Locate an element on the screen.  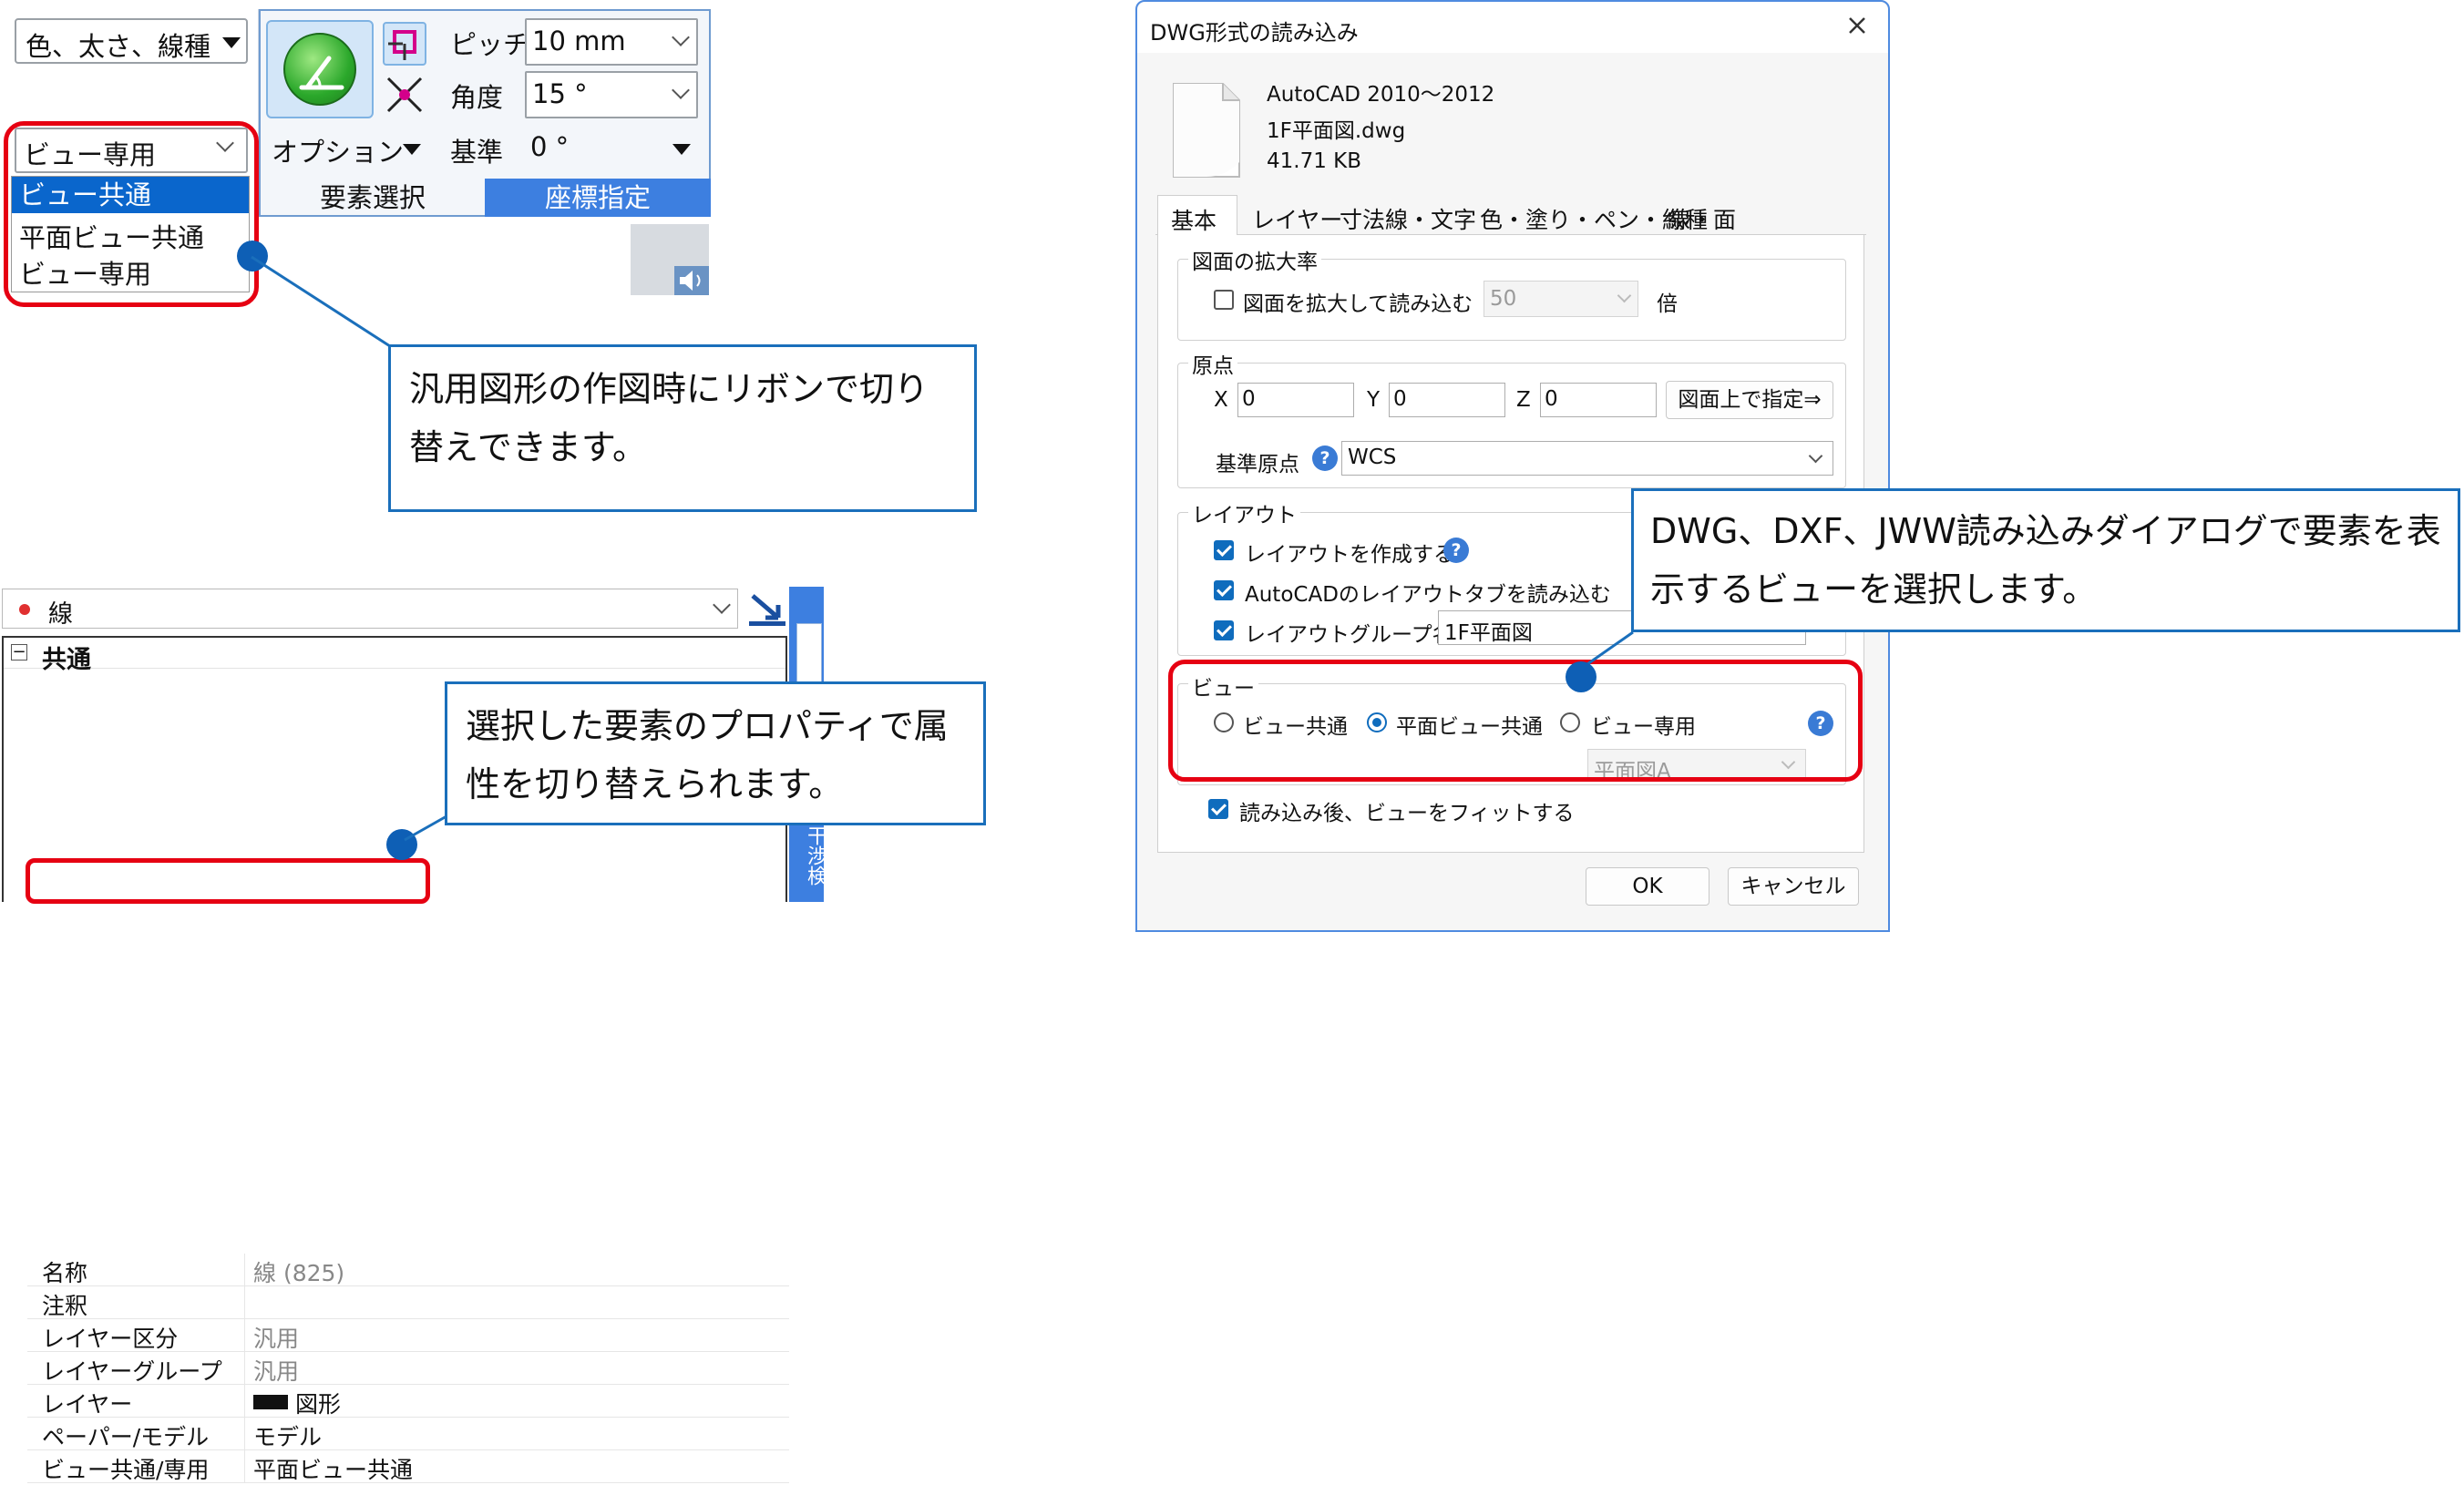
angle-snap-icon is located at coordinates (319, 69).